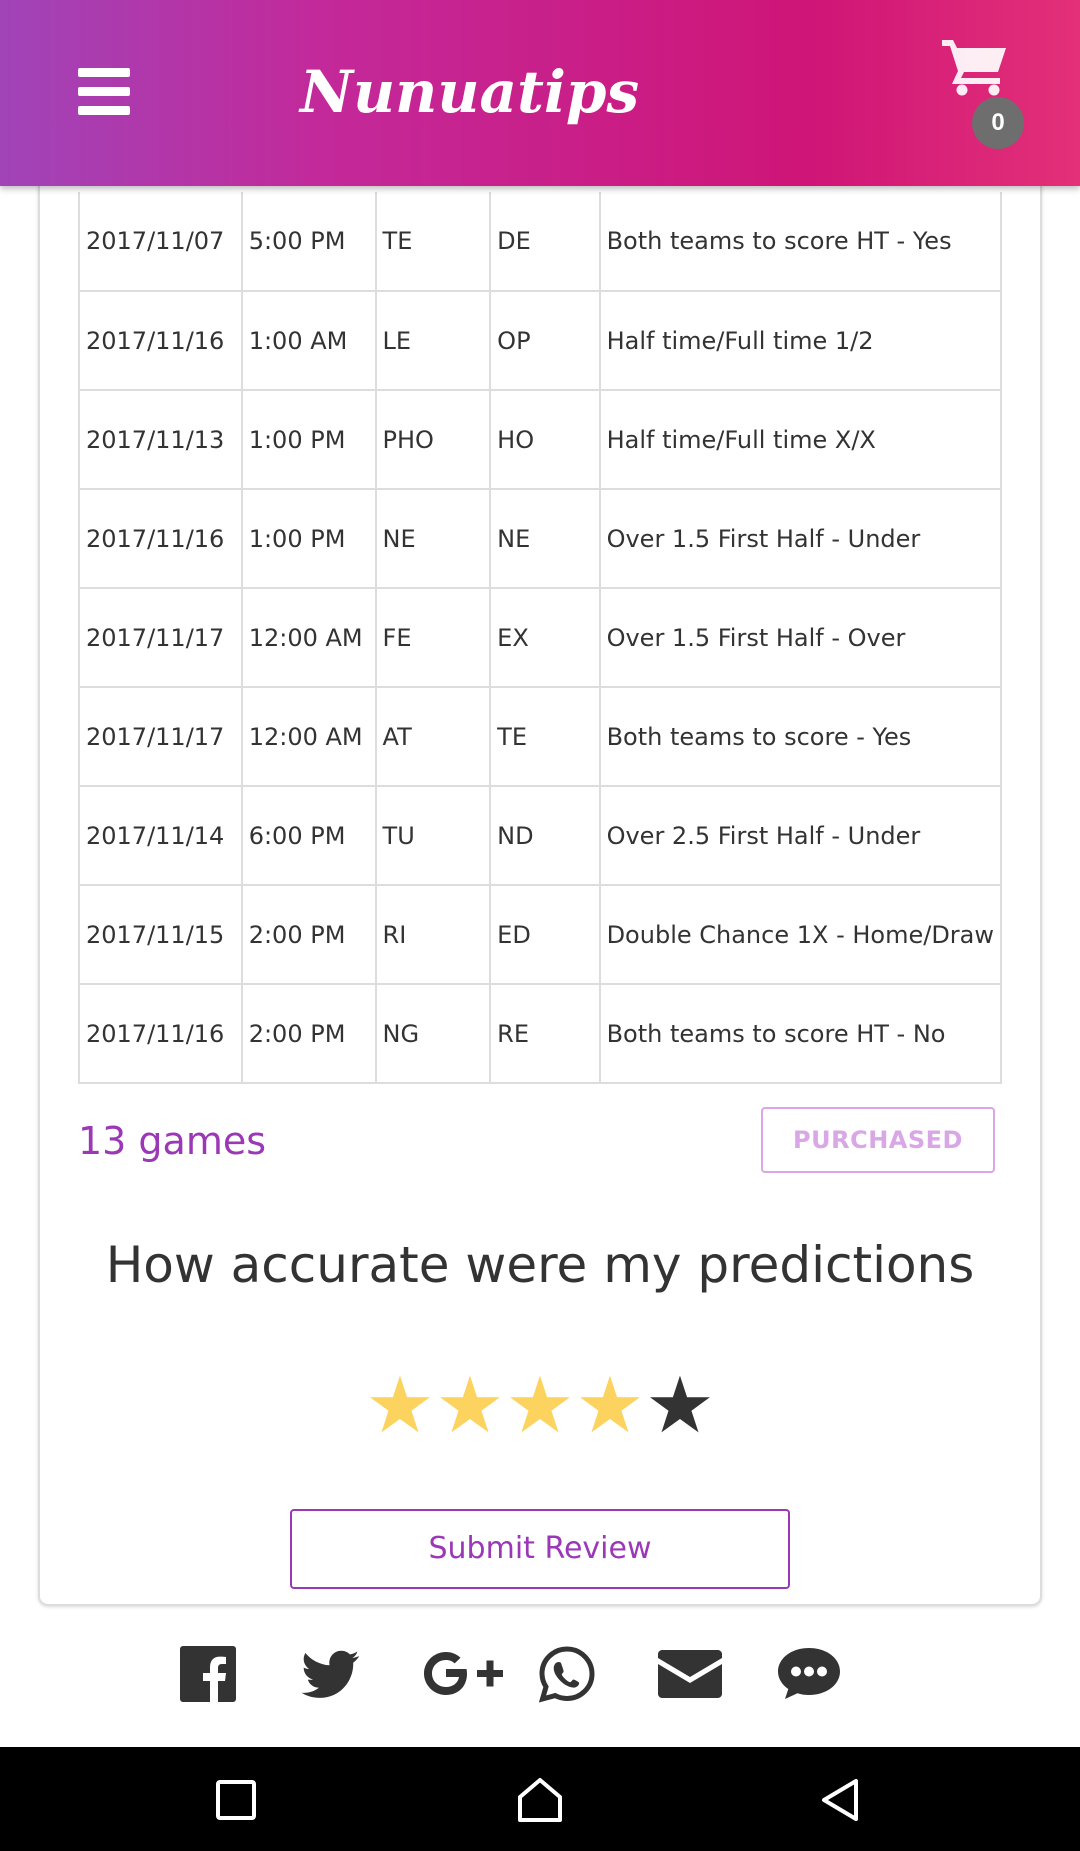  Describe the element at coordinates (975, 66) in the screenshot. I see `cart-icon` at that location.